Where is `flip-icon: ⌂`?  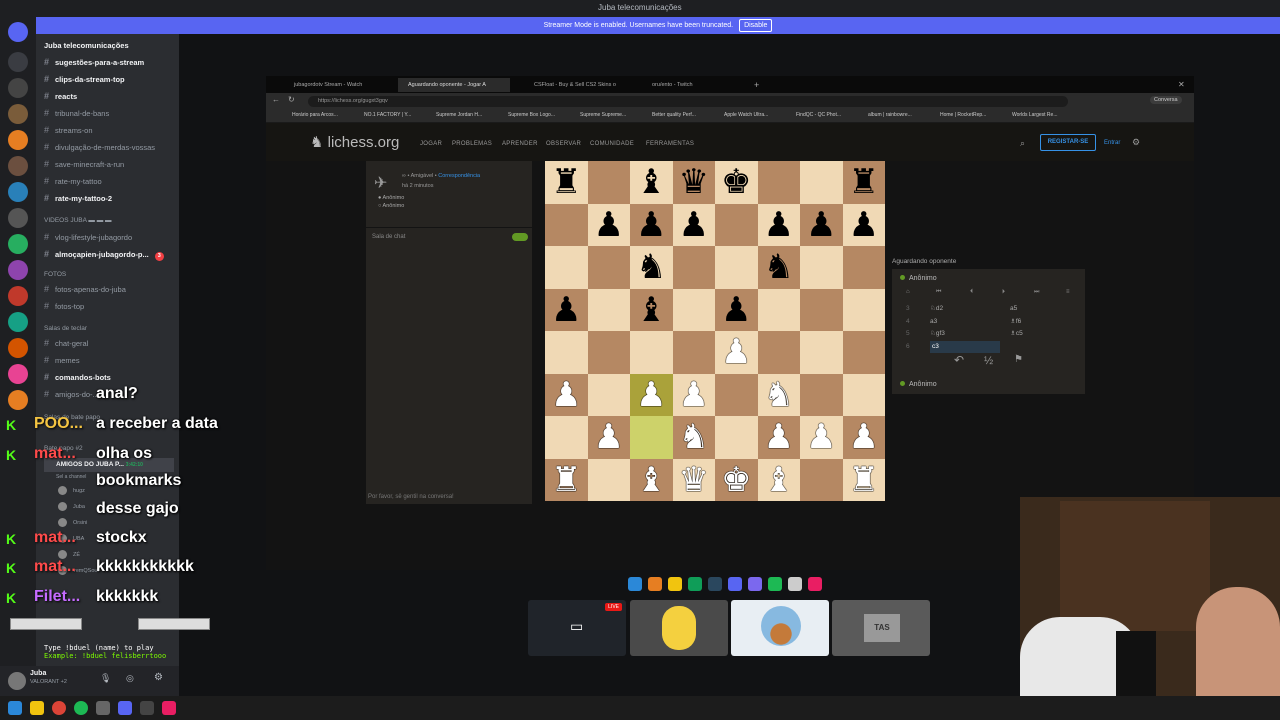 flip-icon: ⌂ is located at coordinates (908, 292).